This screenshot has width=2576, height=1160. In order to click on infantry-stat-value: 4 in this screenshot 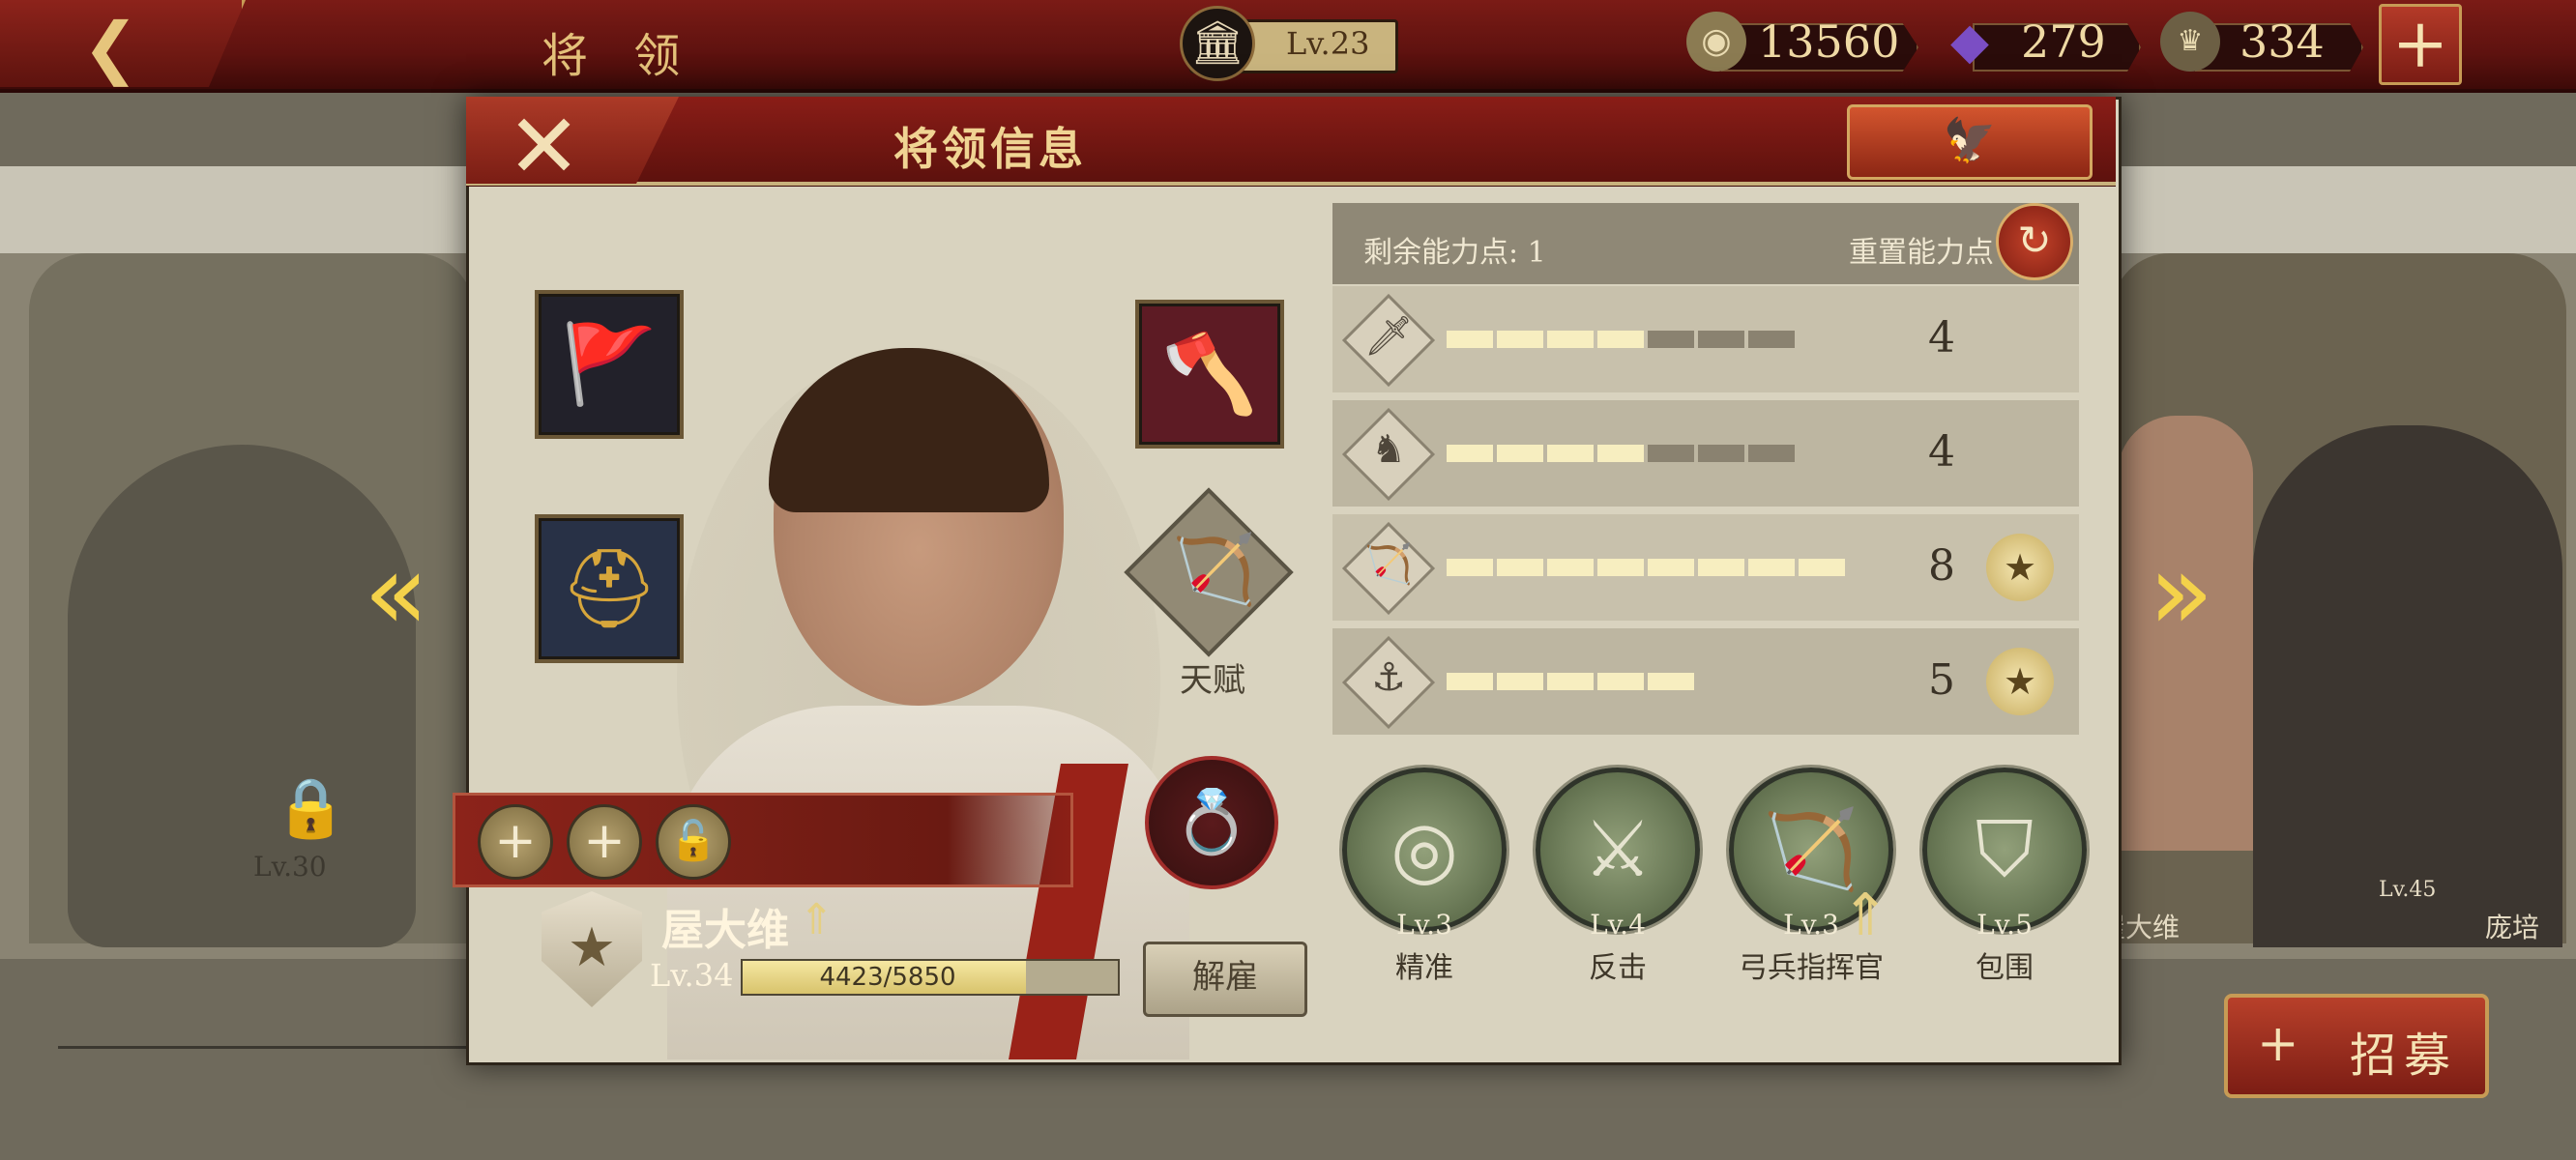, I will do `click(1941, 338)`.